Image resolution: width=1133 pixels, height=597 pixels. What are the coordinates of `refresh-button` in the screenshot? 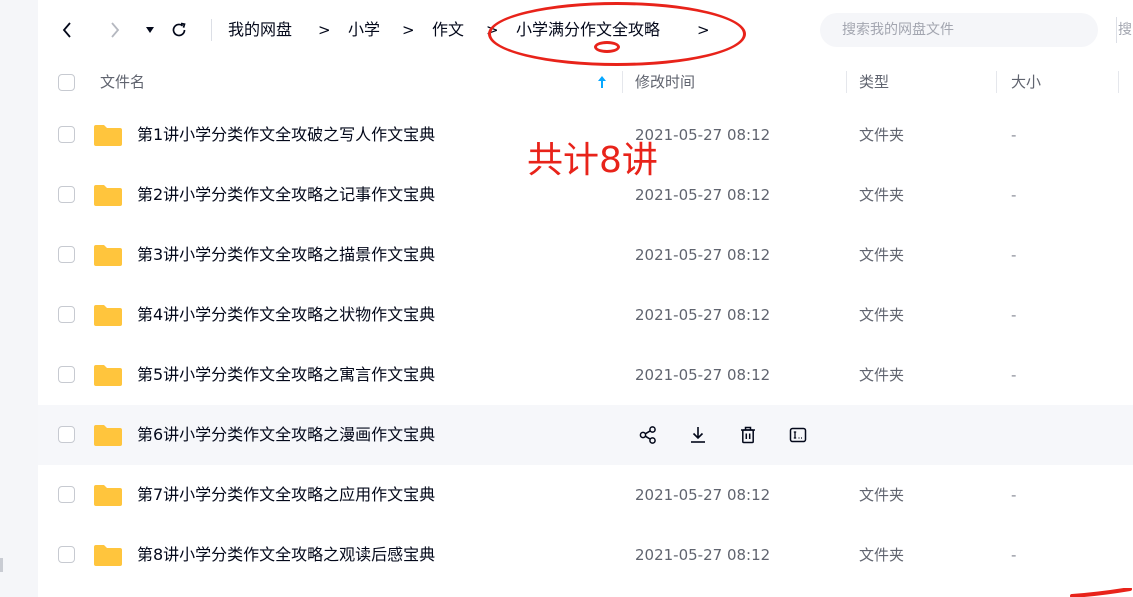 It's located at (179, 30).